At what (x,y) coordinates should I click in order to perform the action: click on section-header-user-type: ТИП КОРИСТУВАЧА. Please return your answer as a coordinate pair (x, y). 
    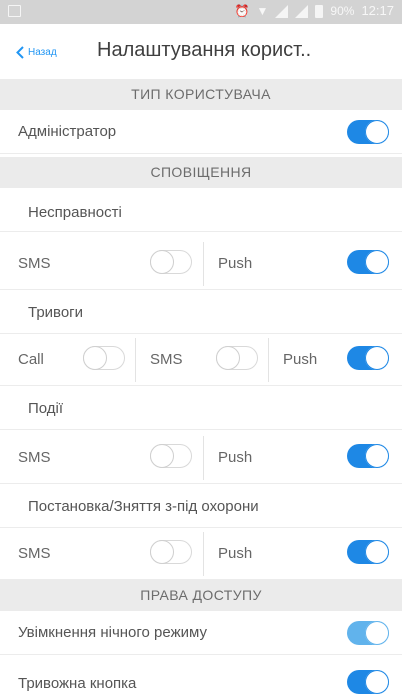
    Looking at the image, I should click on (201, 94).